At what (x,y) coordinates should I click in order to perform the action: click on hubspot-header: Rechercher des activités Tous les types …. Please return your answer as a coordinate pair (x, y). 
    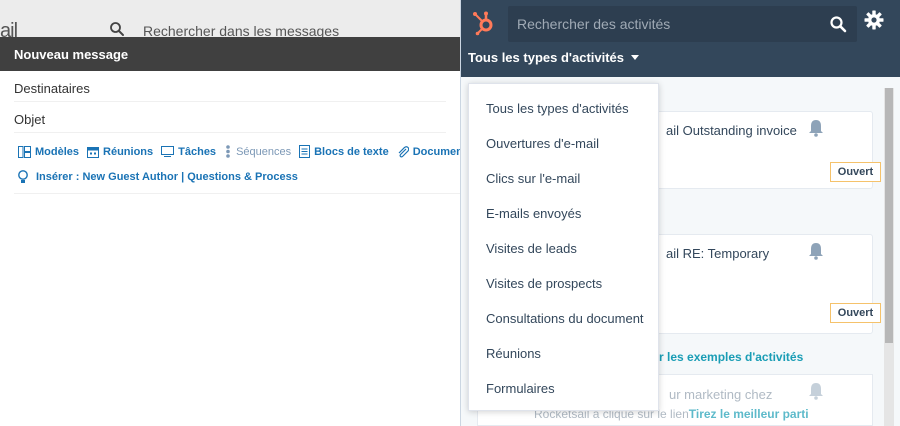
    Looking at the image, I should click on (680, 38).